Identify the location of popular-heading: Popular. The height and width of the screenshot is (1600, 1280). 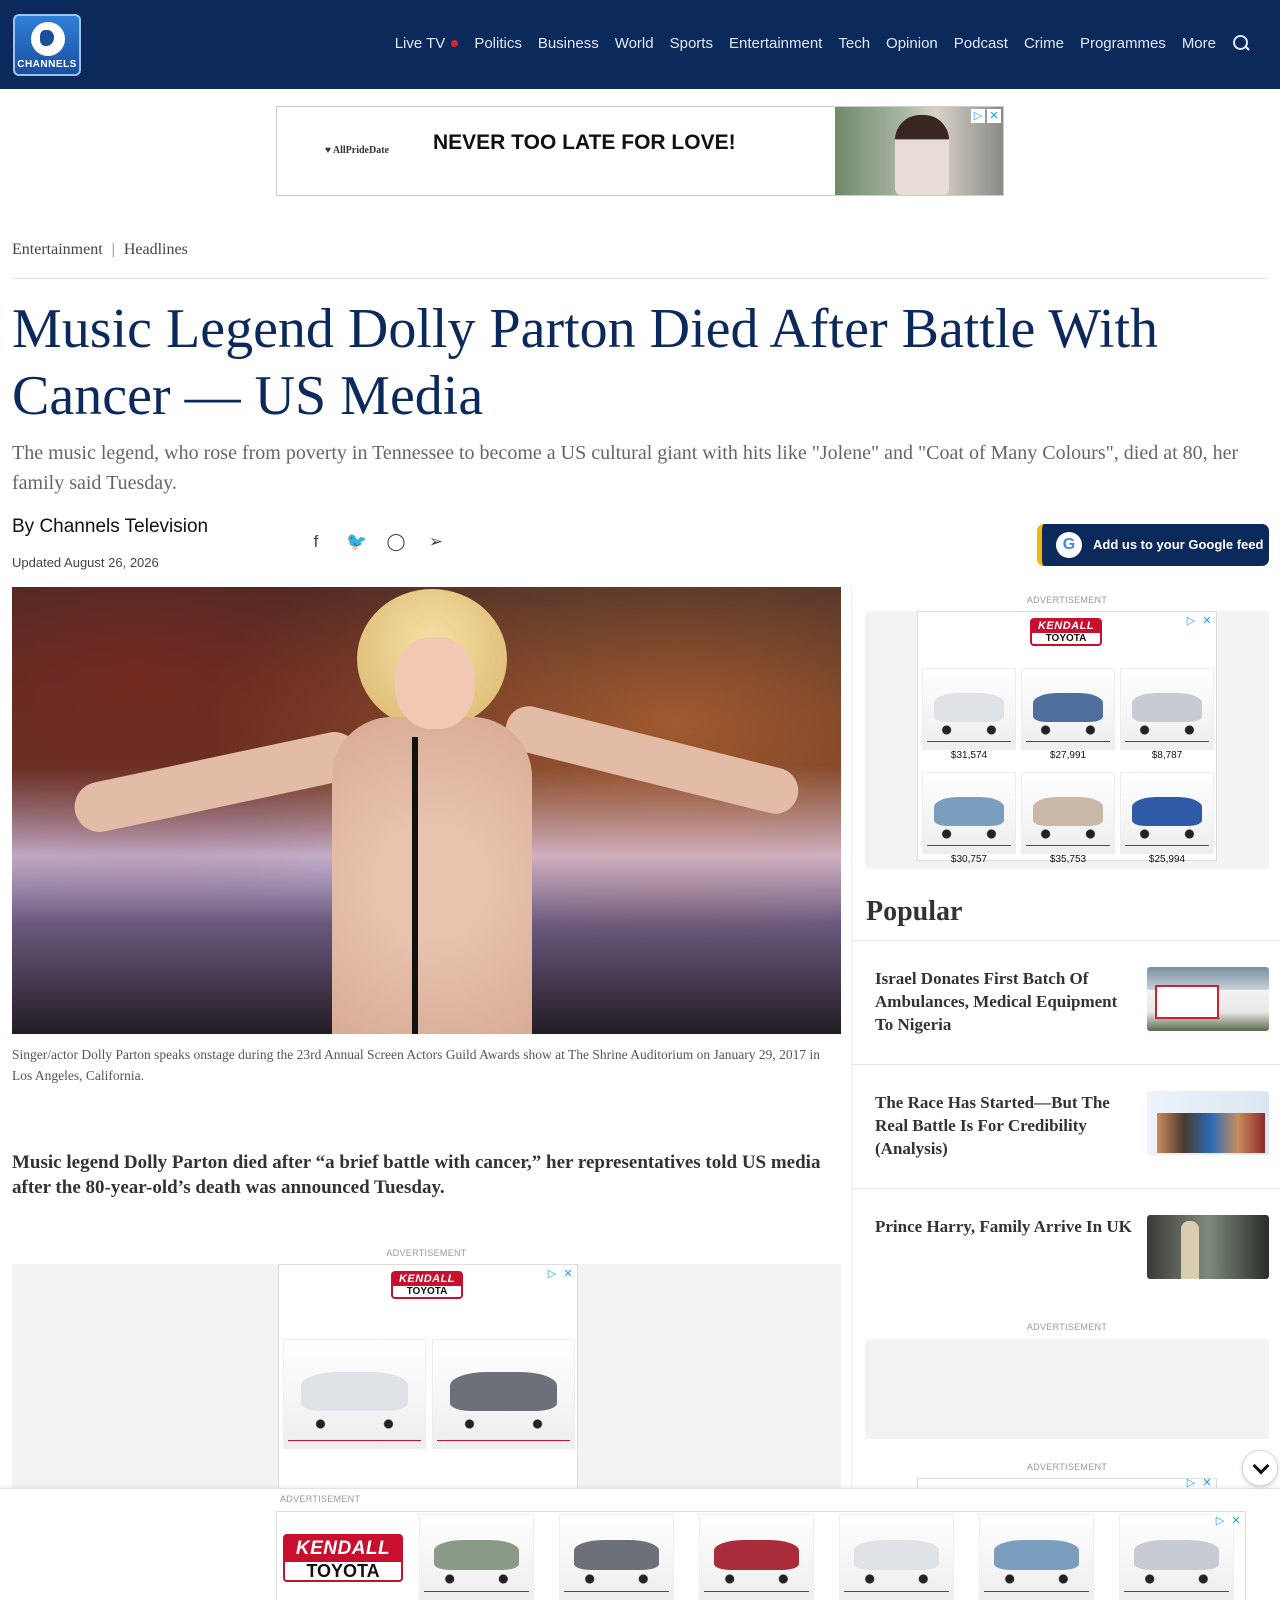
(914, 911).